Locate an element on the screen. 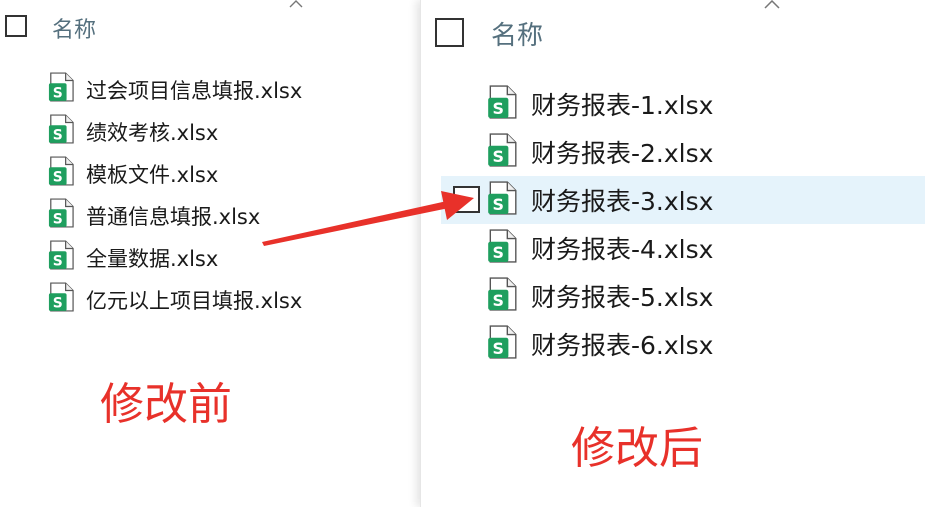 Image resolution: width=925 pixels, height=507 pixels. file-name: 财务报表-4.xlsx is located at coordinates (622, 249).